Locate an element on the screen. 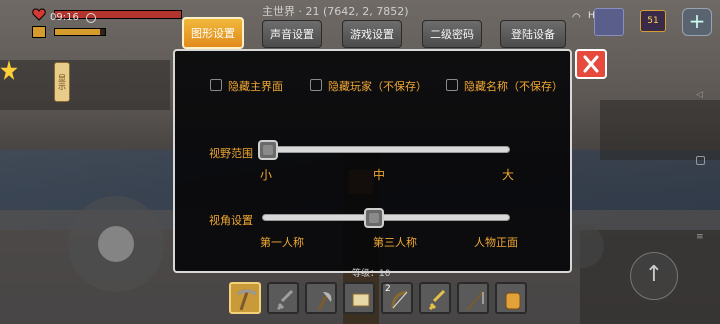 The height and width of the screenshot is (324, 720). view-distance-tick-mid: 中 is located at coordinates (379, 175).